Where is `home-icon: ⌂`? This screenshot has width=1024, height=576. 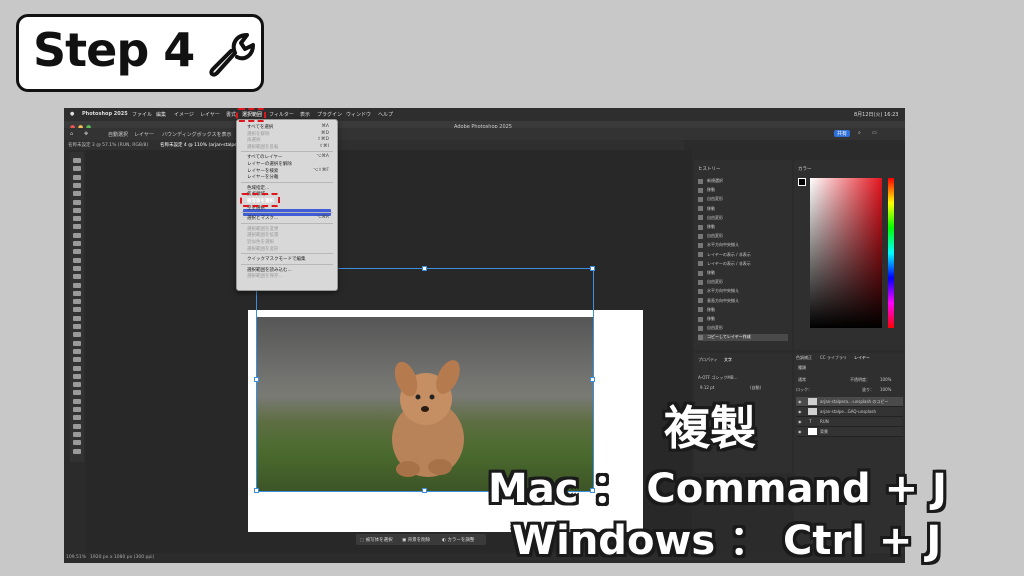 home-icon: ⌂ is located at coordinates (71, 134).